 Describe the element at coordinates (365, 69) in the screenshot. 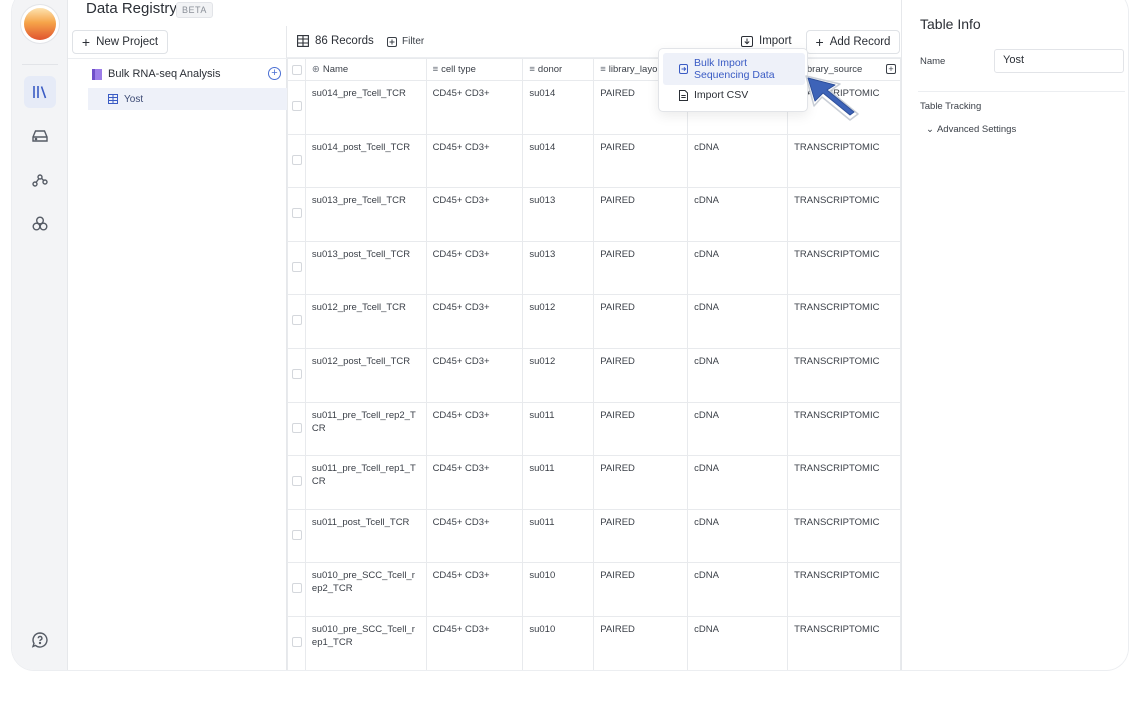

I see `column-header-name: ⊛ Name` at that location.